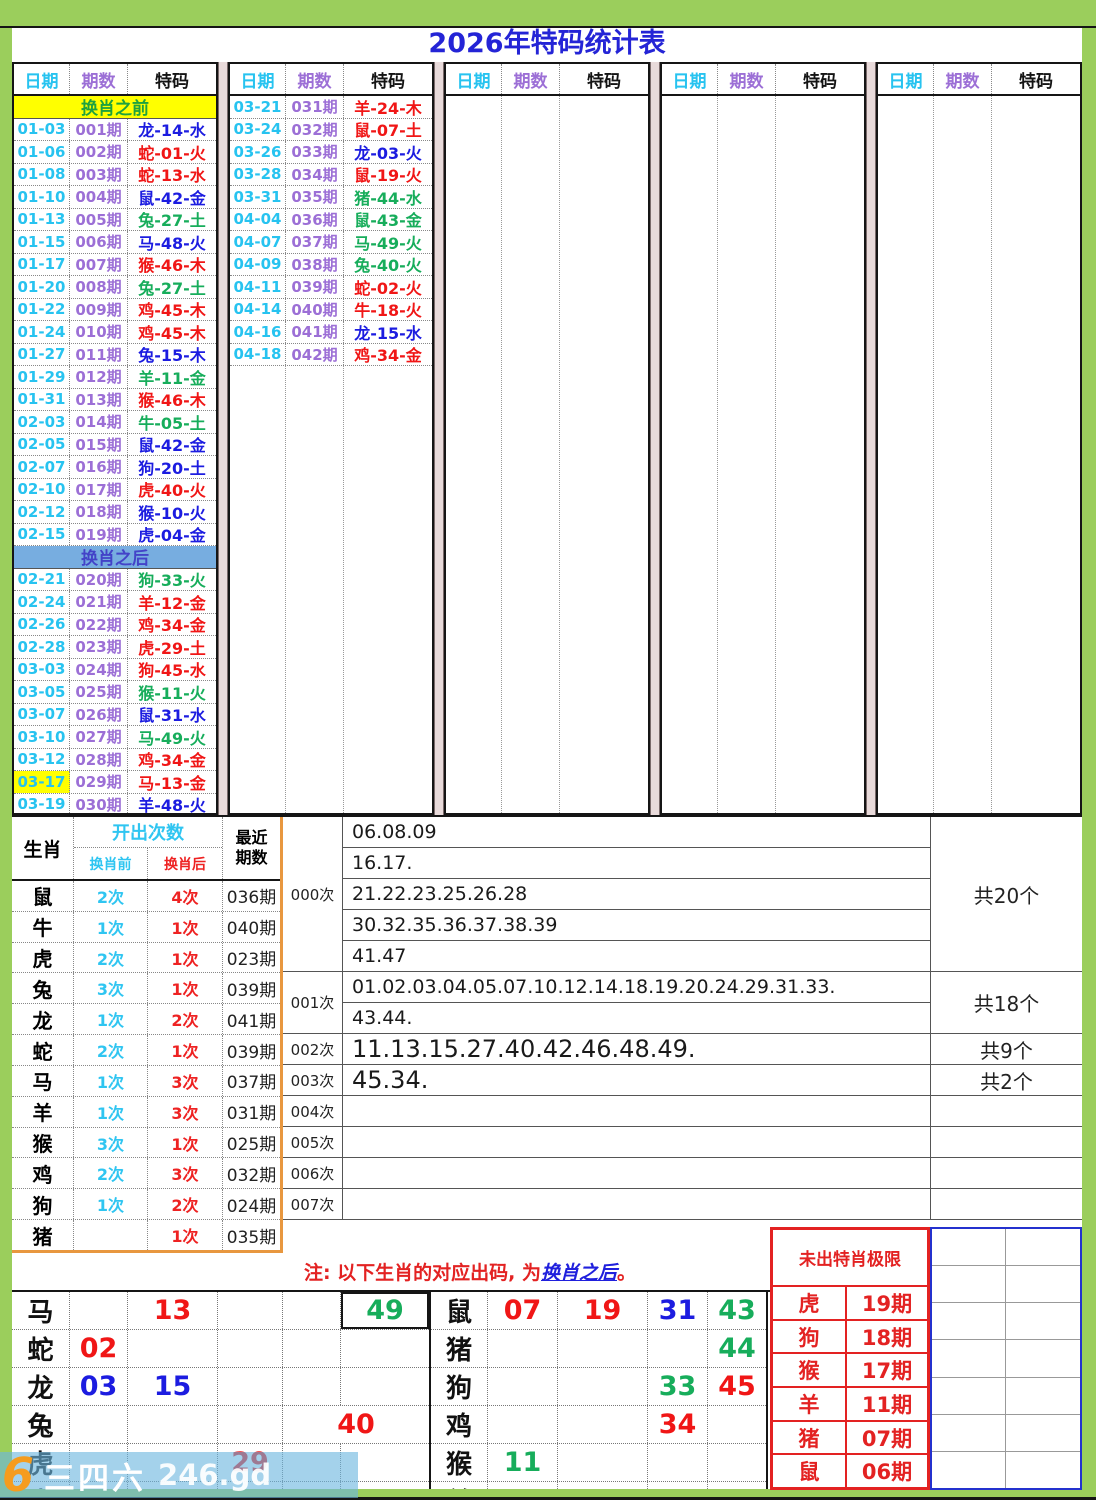  I want to click on after-count: 1次, so click(185, 1235).